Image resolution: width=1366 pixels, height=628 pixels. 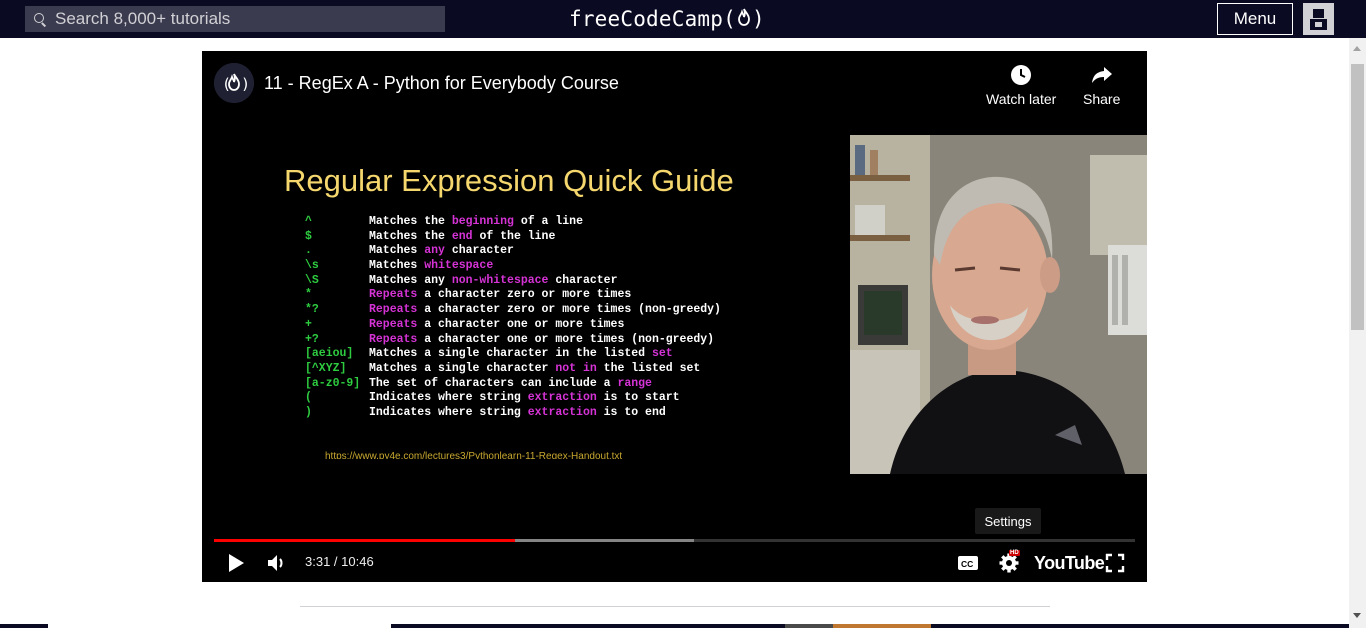 What do you see at coordinates (500, 295) in the screenshot?
I see `guide-description: Repeats a character zero or more times` at bounding box center [500, 295].